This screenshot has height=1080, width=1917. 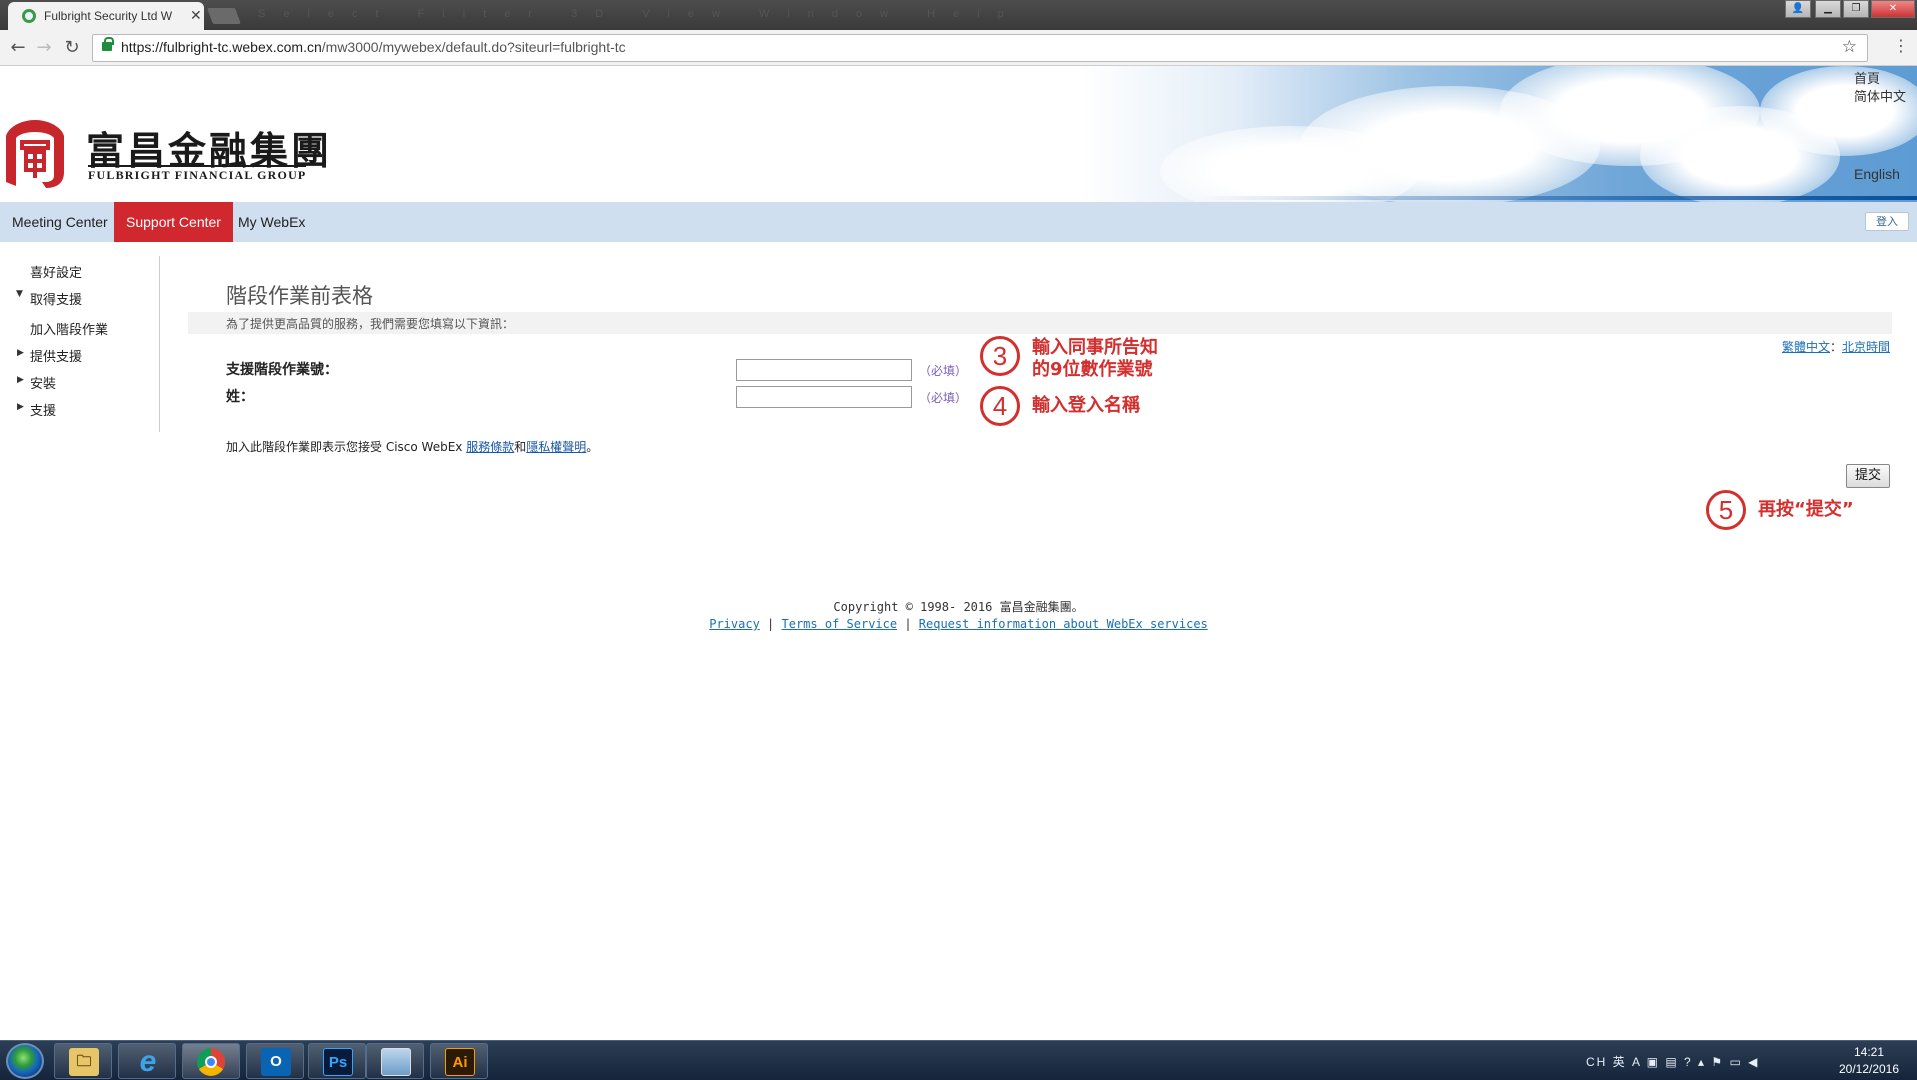 What do you see at coordinates (824, 397) in the screenshot?
I see `last-name-input` at bounding box center [824, 397].